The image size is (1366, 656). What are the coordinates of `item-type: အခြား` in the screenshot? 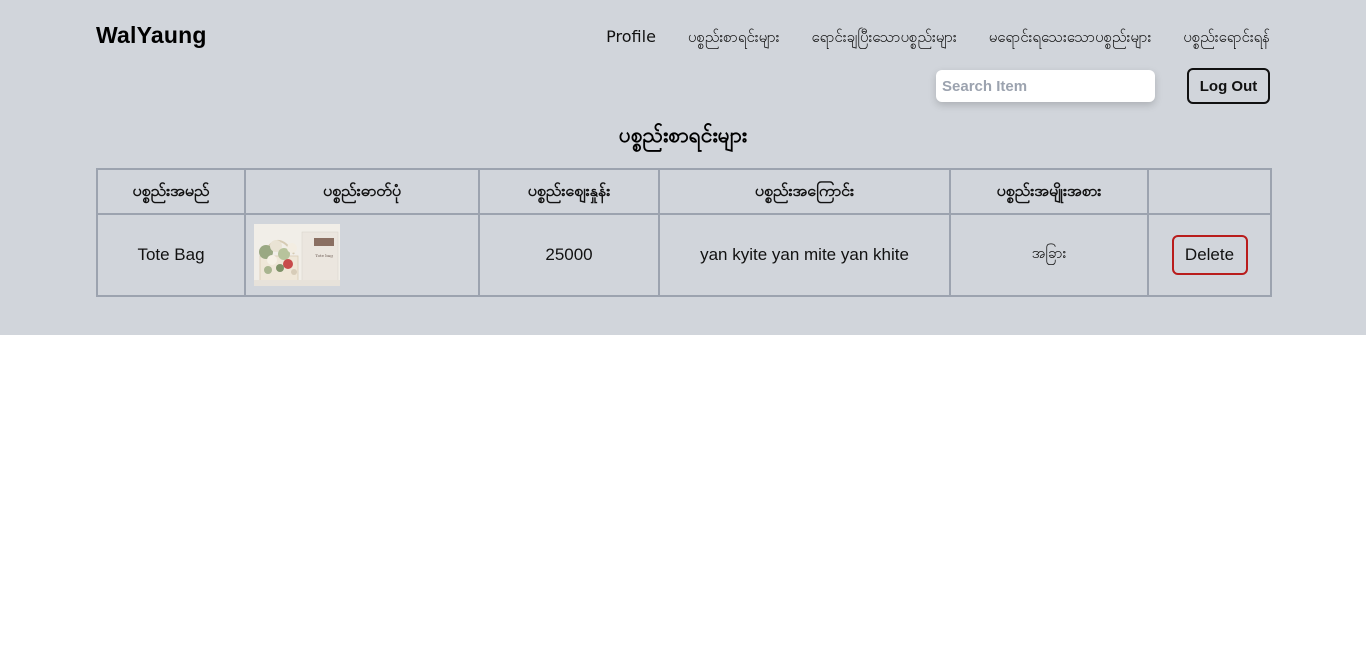 It's located at (1049, 255).